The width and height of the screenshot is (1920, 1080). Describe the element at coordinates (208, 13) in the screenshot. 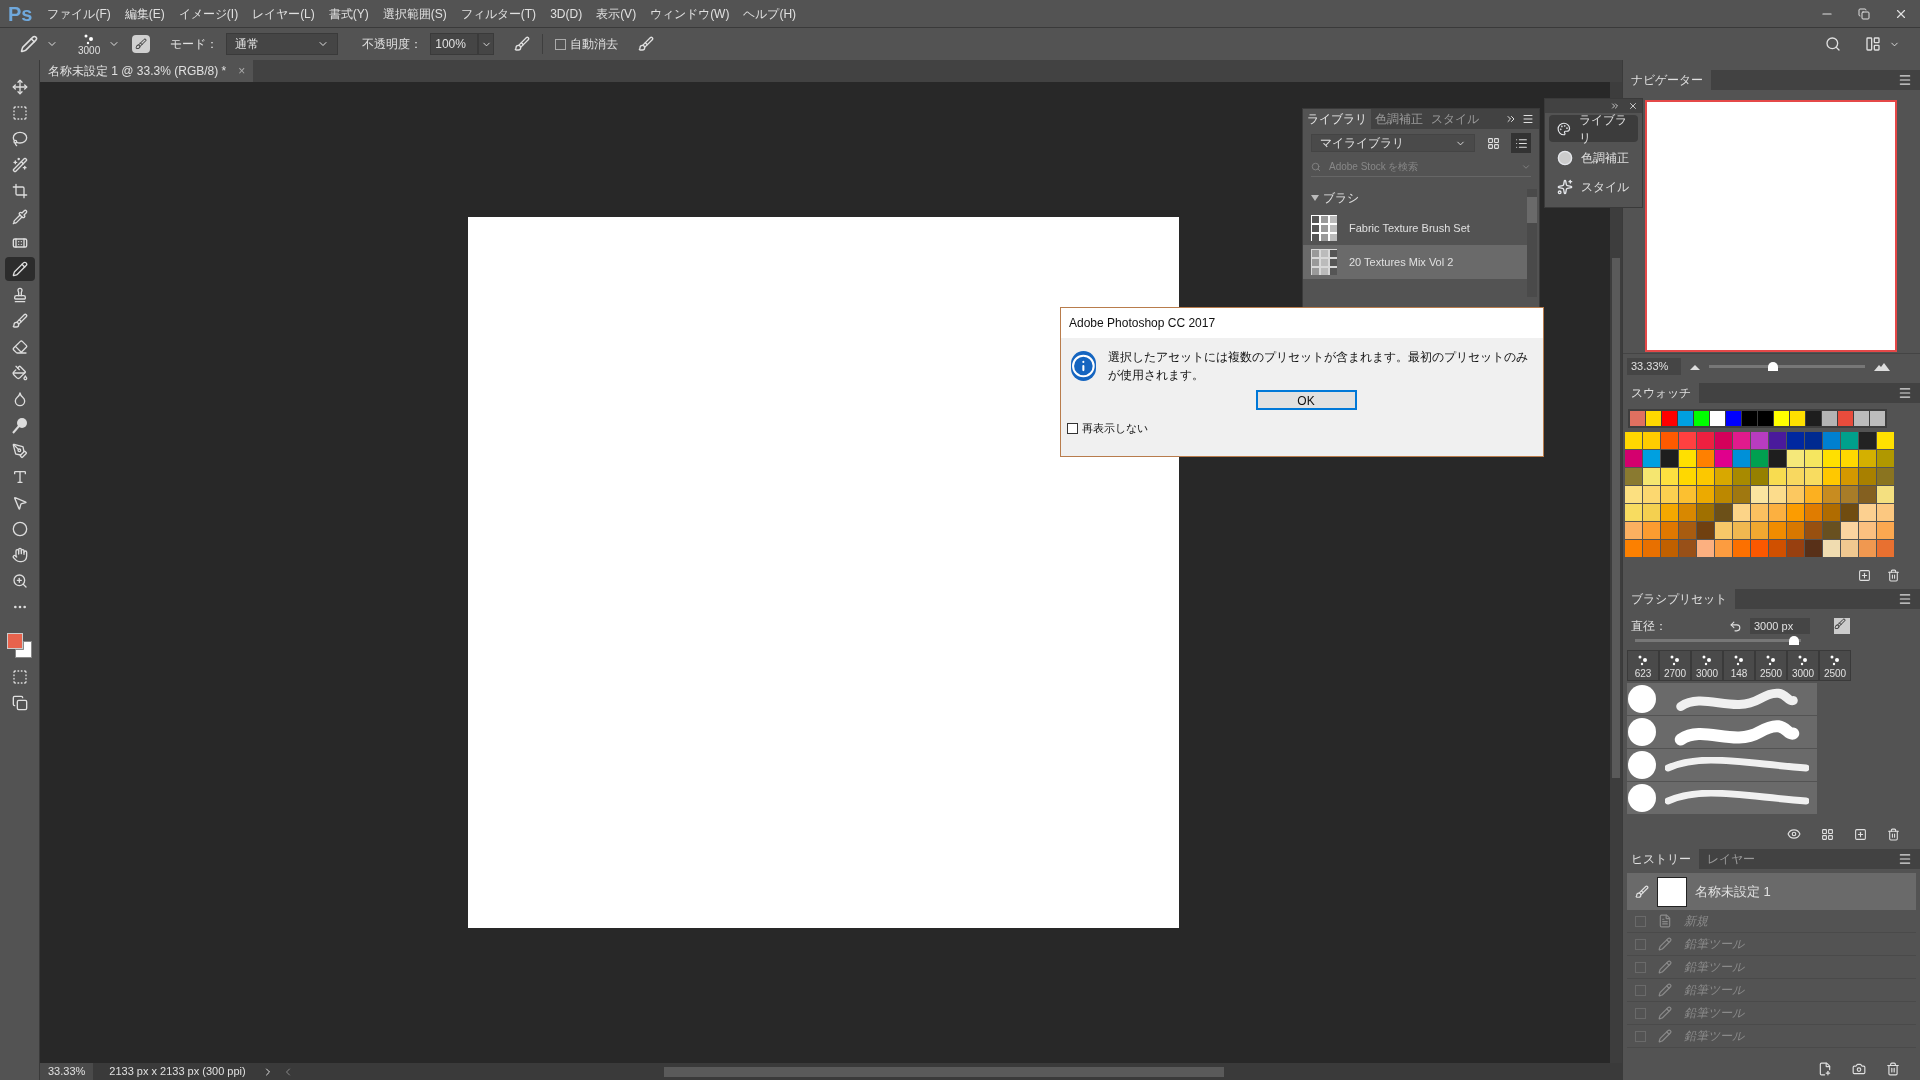

I see `menu-item: イメージ(I)` at that location.